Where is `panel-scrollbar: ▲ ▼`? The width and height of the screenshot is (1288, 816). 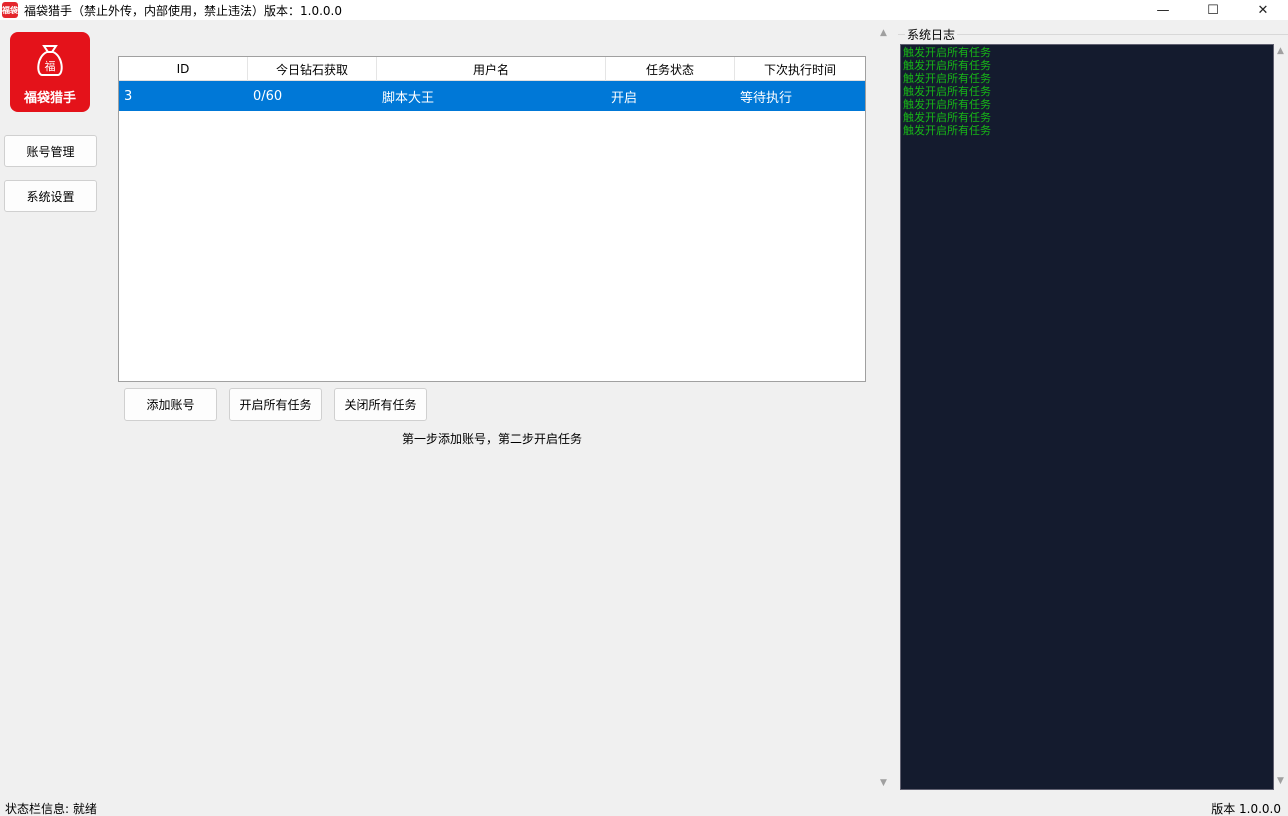 panel-scrollbar: ▲ ▼ is located at coordinates (885, 408).